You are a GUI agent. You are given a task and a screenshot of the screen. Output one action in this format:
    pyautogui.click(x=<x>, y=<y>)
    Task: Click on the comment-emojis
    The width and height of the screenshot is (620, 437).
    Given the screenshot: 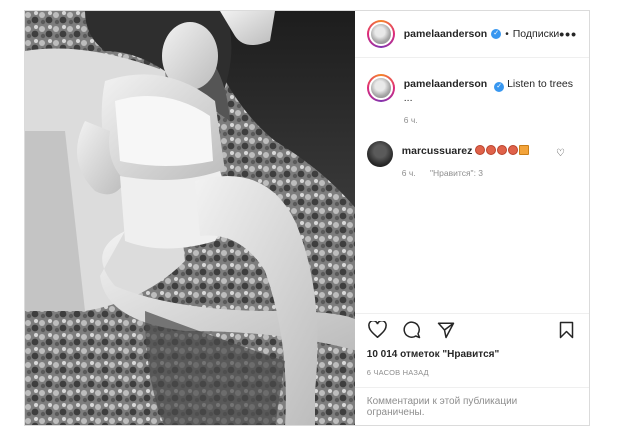 What is the action you would take?
    pyautogui.click(x=502, y=151)
    